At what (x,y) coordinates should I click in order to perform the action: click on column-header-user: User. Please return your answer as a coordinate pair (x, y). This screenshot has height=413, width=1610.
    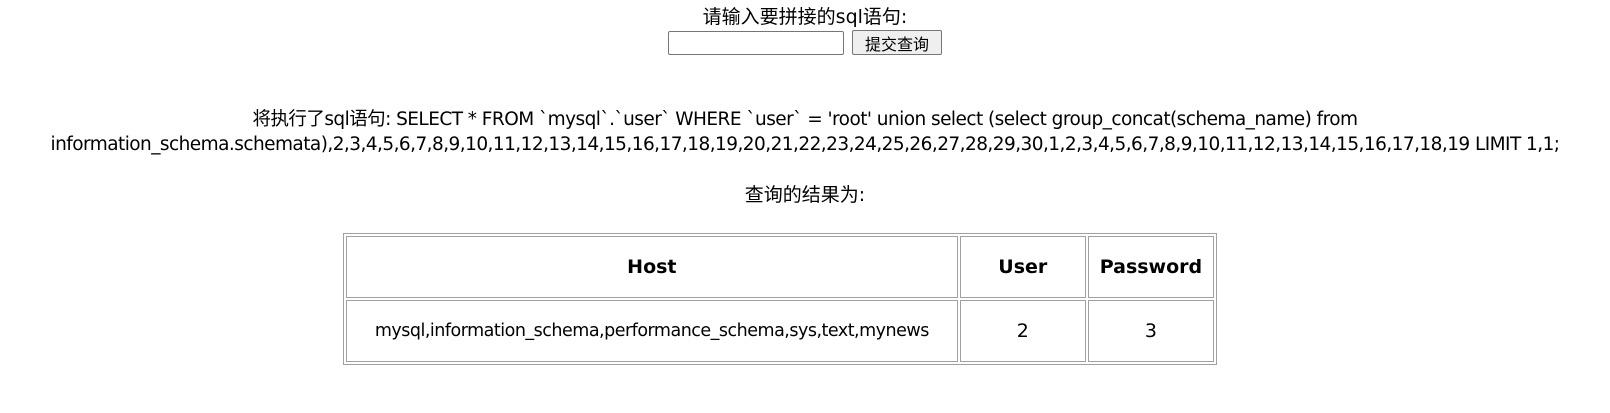
    Looking at the image, I should click on (1022, 267).